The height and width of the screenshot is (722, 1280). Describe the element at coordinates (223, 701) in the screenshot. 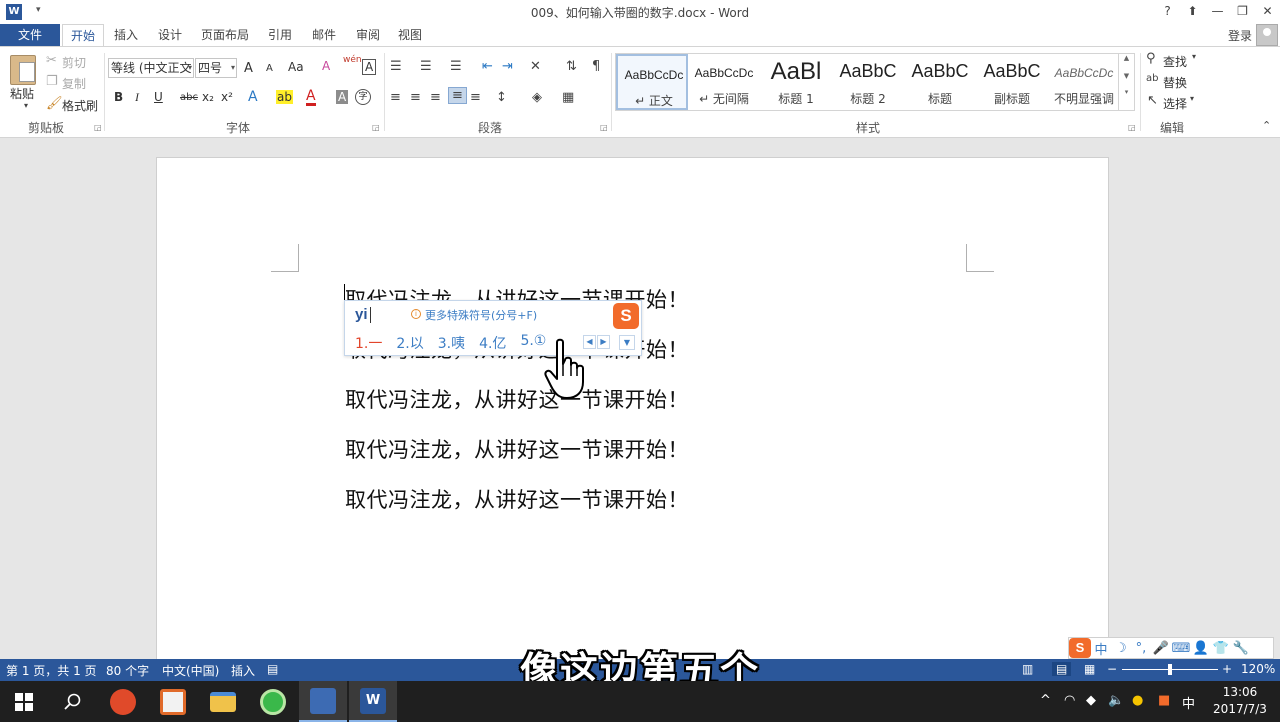

I see `taskbar-file-explorer` at that location.